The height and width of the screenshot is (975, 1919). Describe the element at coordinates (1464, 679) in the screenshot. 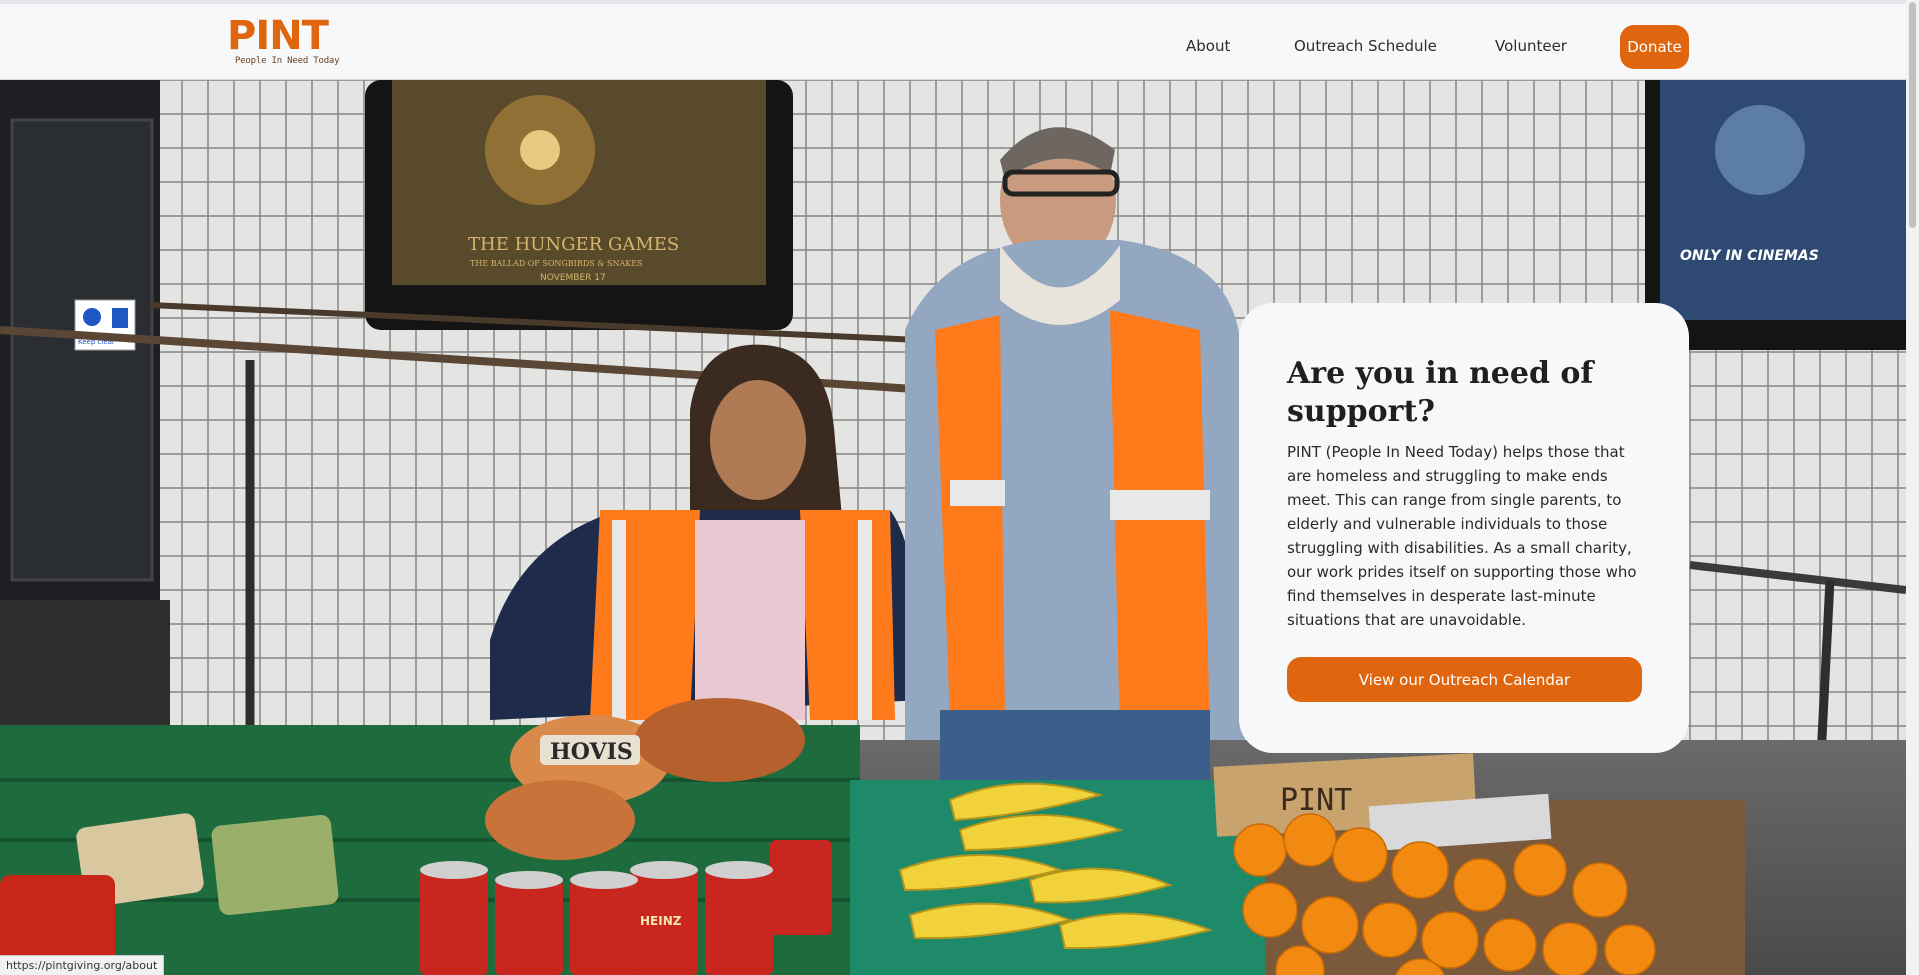

I see `view-outreach-calendar-button: View our Outreach Calendar` at that location.